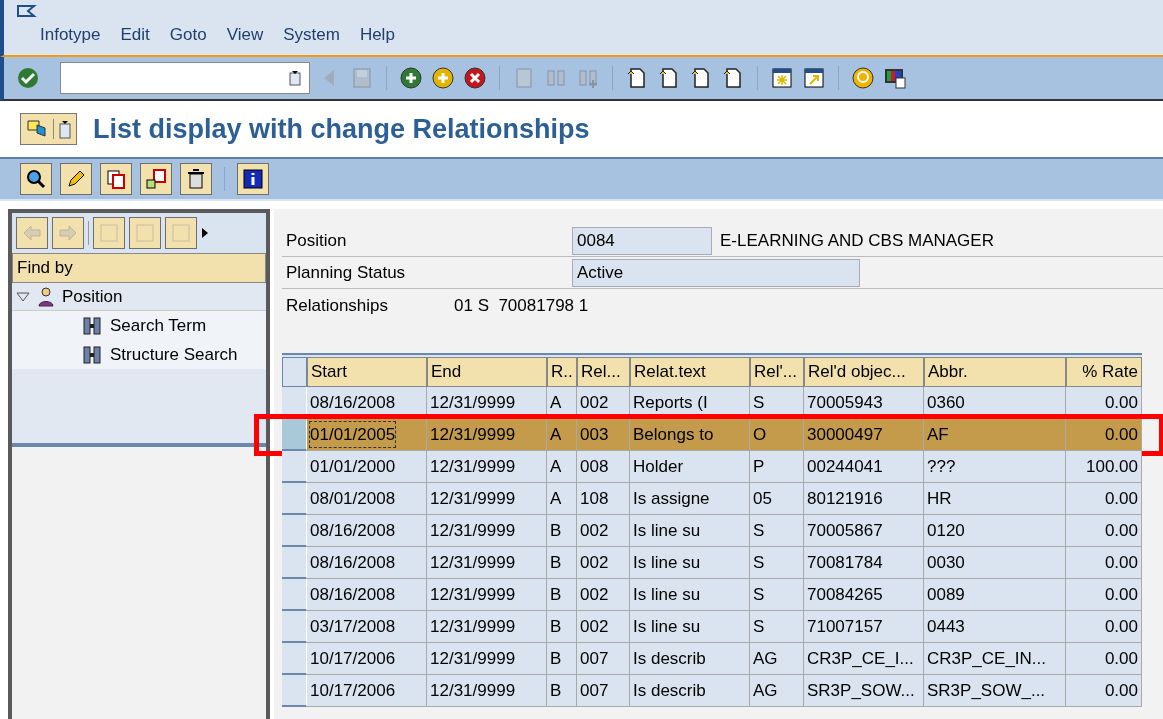  What do you see at coordinates (337, 306) in the screenshot?
I see `field-label: Relationships` at bounding box center [337, 306].